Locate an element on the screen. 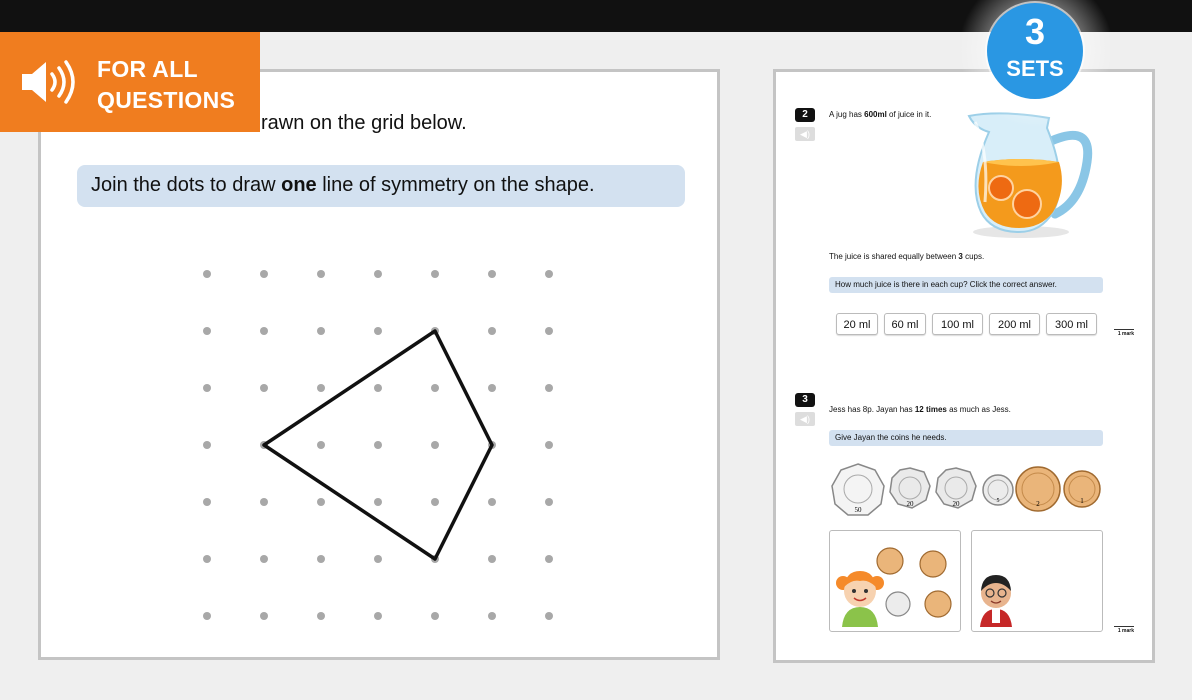 Image resolution: width=1192 pixels, height=700 pixels. jess-scene is located at coordinates (894, 587).